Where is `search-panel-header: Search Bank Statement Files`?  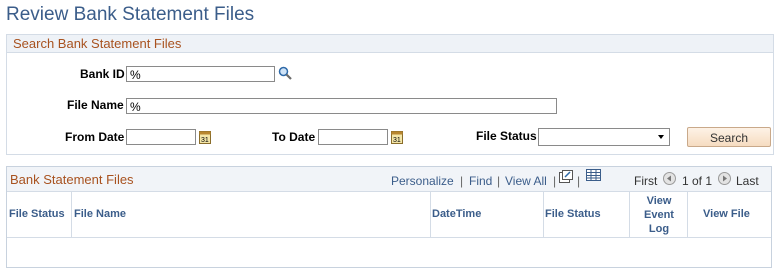
search-panel-header: Search Bank Statement Files is located at coordinates (390, 44).